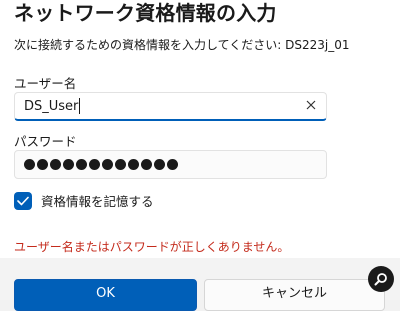  What do you see at coordinates (152, 247) in the screenshot?
I see `error-message: ユーザー名またはパスワードが正しくありません。` at bounding box center [152, 247].